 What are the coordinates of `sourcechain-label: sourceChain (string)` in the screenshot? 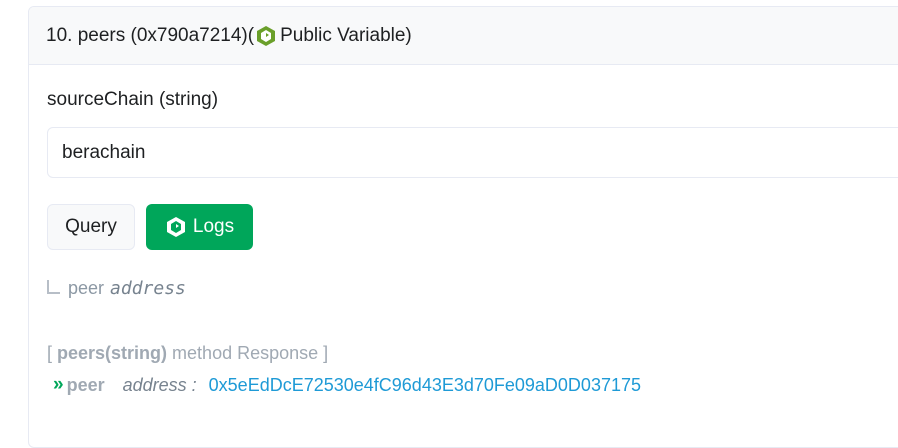 It's located at (133, 99).